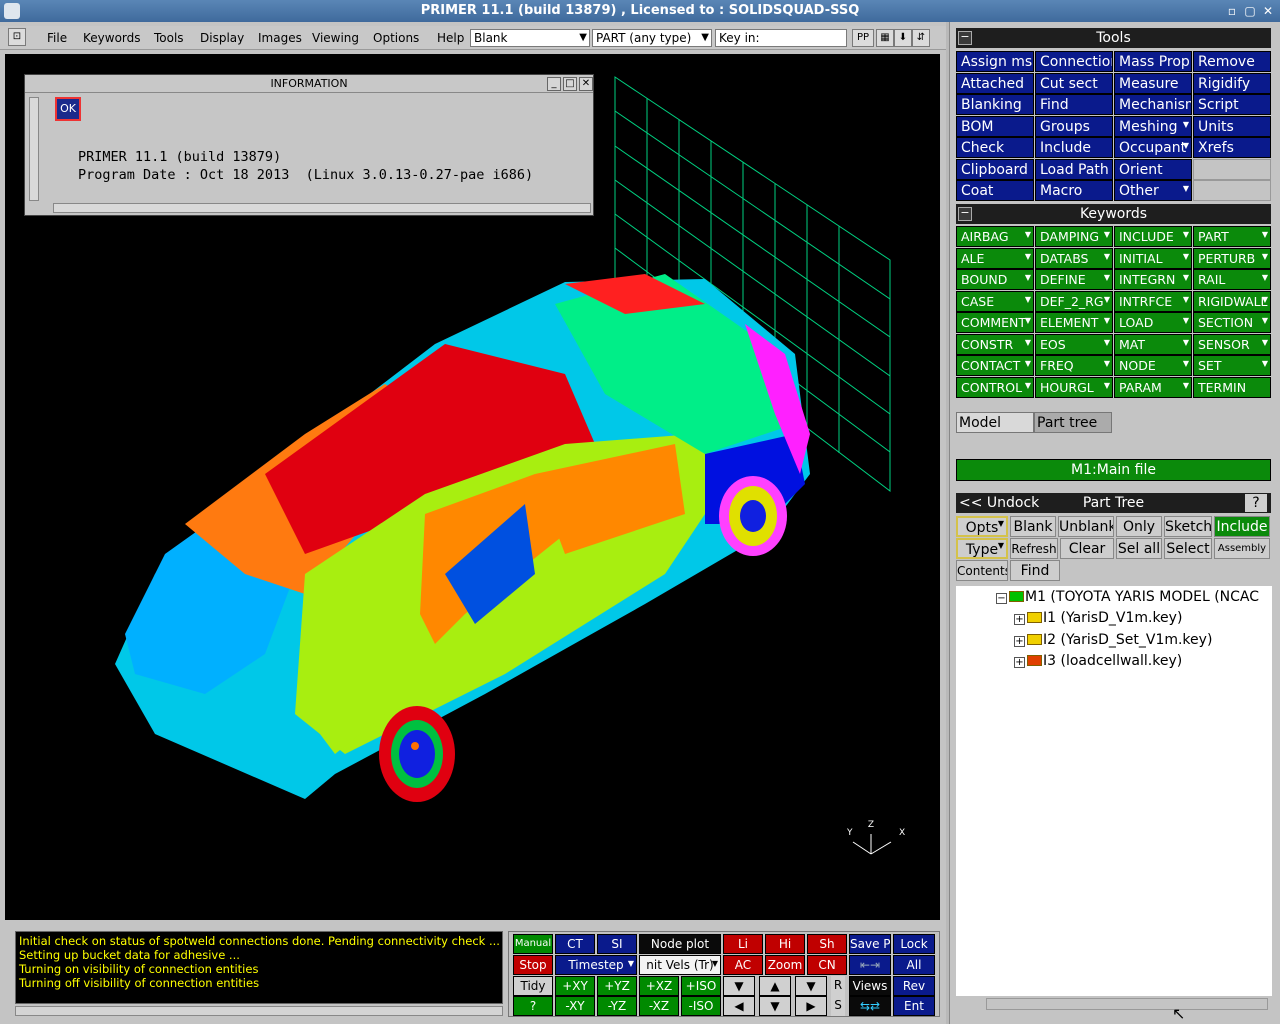 This screenshot has width=1280, height=1024. What do you see at coordinates (827, 965) in the screenshot?
I see `cn-button: CN` at bounding box center [827, 965].